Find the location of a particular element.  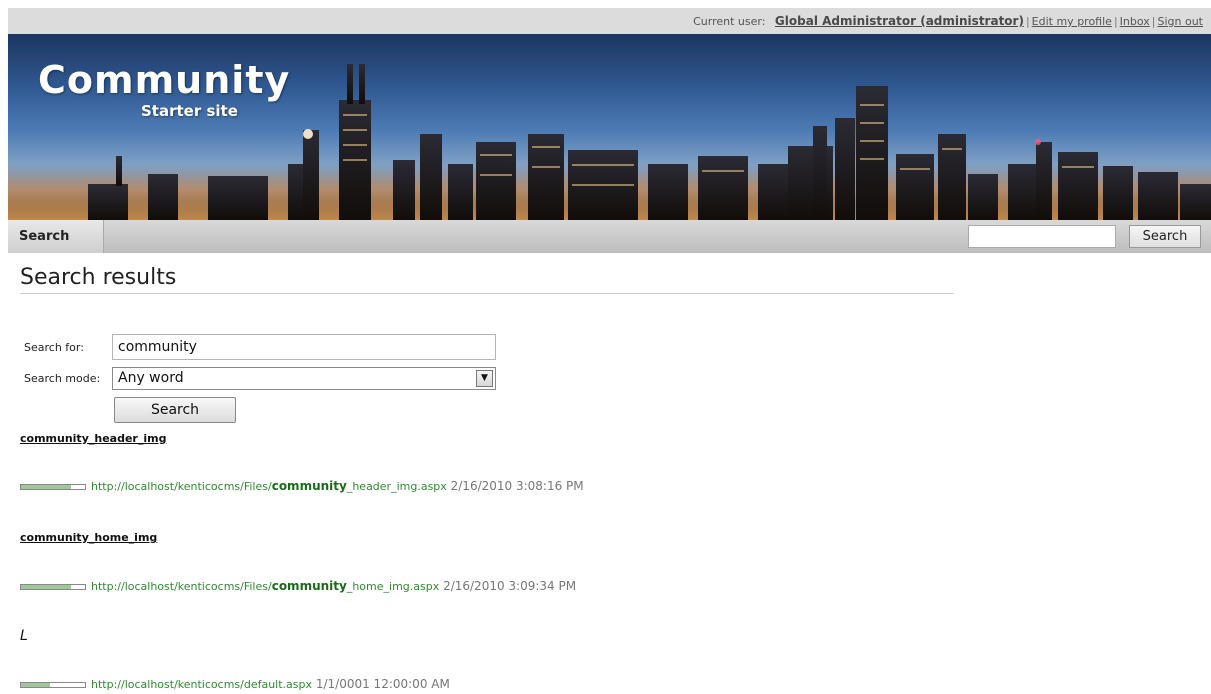

search-for-input is located at coordinates (304, 347).